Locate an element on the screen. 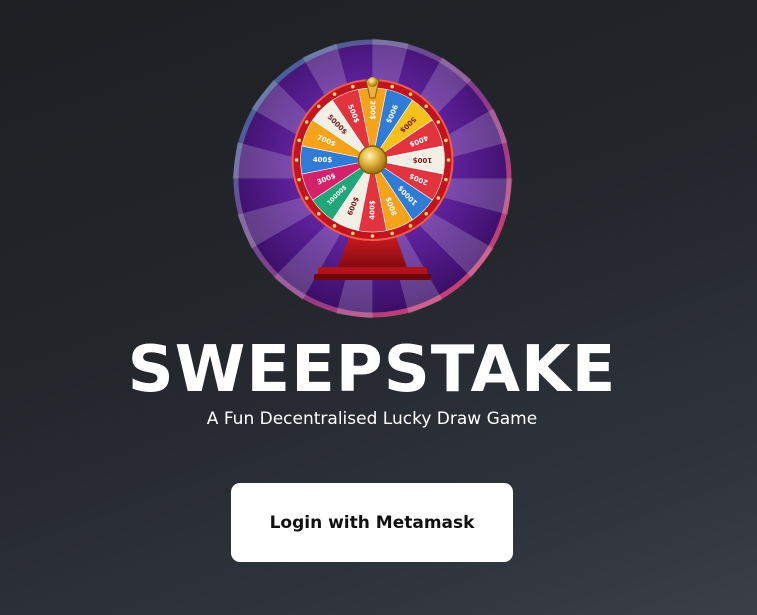 The width and height of the screenshot is (757, 615). app-subtitle: A Fun Decentralised Lucky Draw Game is located at coordinates (372, 419).